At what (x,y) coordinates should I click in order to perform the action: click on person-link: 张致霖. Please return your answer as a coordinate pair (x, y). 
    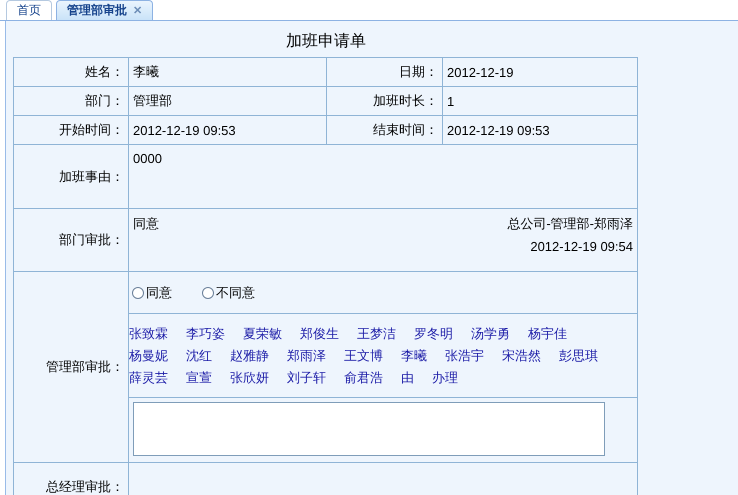
    Looking at the image, I should click on (148, 334).